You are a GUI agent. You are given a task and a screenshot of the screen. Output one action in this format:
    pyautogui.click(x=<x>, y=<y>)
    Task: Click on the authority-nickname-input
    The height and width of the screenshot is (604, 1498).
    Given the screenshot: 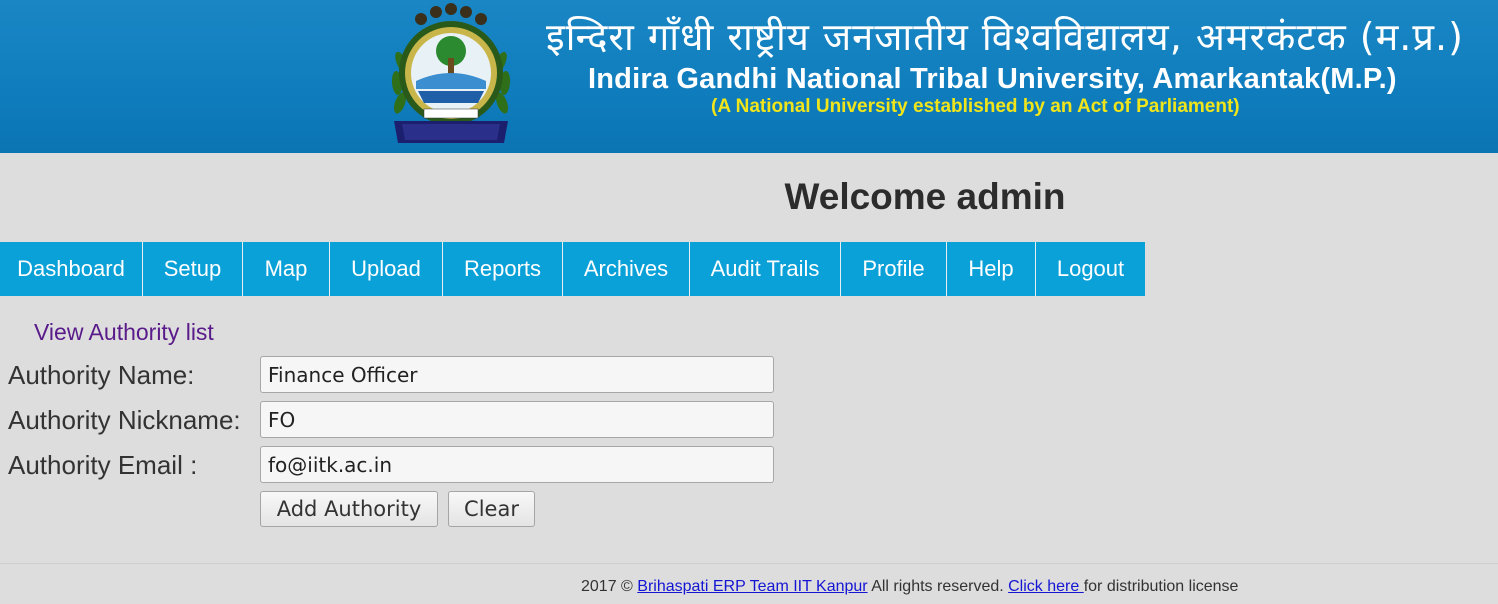 What is the action you would take?
    pyautogui.click(x=517, y=419)
    